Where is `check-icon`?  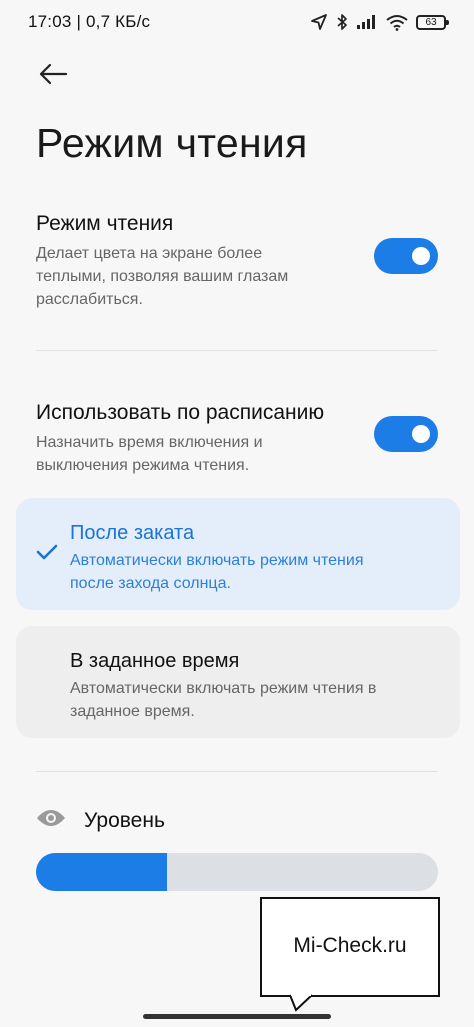 check-icon is located at coordinates (47, 554).